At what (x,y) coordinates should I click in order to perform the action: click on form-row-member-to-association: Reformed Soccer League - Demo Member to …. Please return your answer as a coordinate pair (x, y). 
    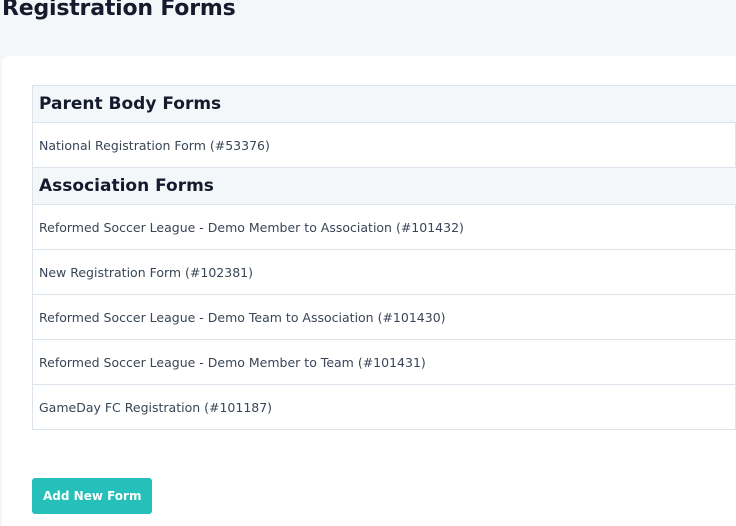
    Looking at the image, I should click on (384, 227).